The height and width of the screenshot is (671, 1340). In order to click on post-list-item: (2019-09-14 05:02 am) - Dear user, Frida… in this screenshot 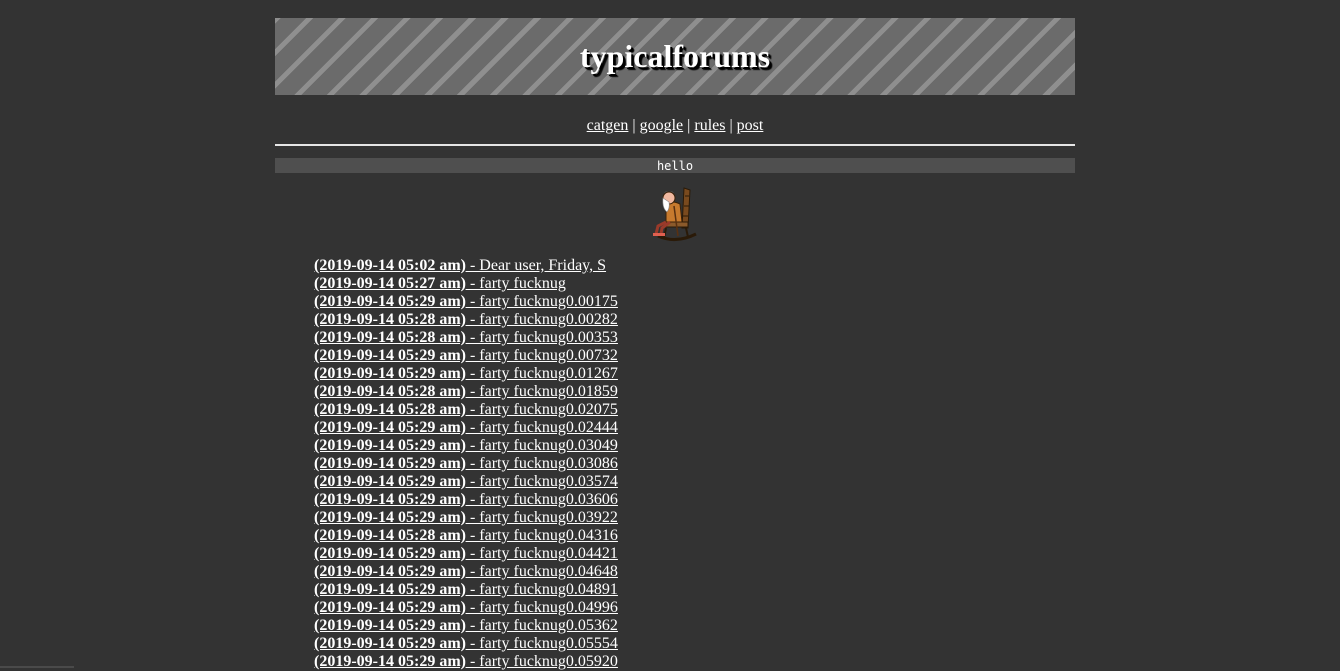, I will do `click(466, 266)`.